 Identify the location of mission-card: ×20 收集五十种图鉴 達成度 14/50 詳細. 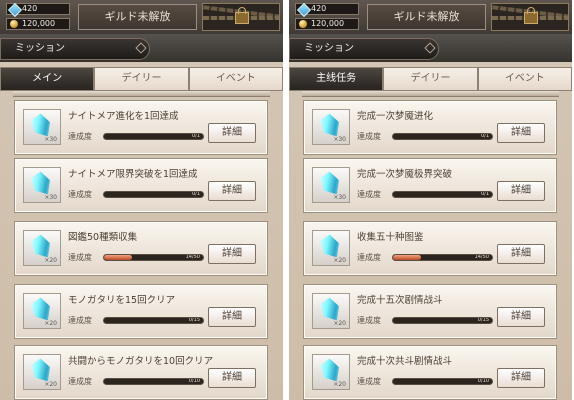
(430, 248).